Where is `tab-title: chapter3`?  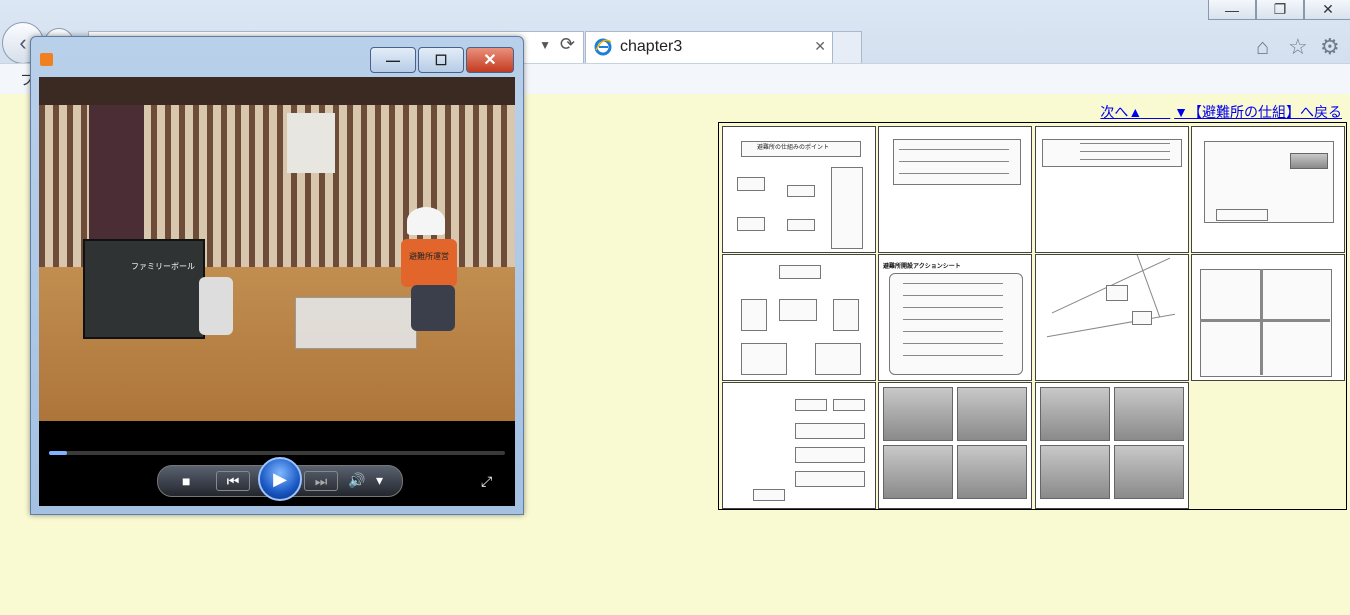
tab-title: chapter3 is located at coordinates (651, 46).